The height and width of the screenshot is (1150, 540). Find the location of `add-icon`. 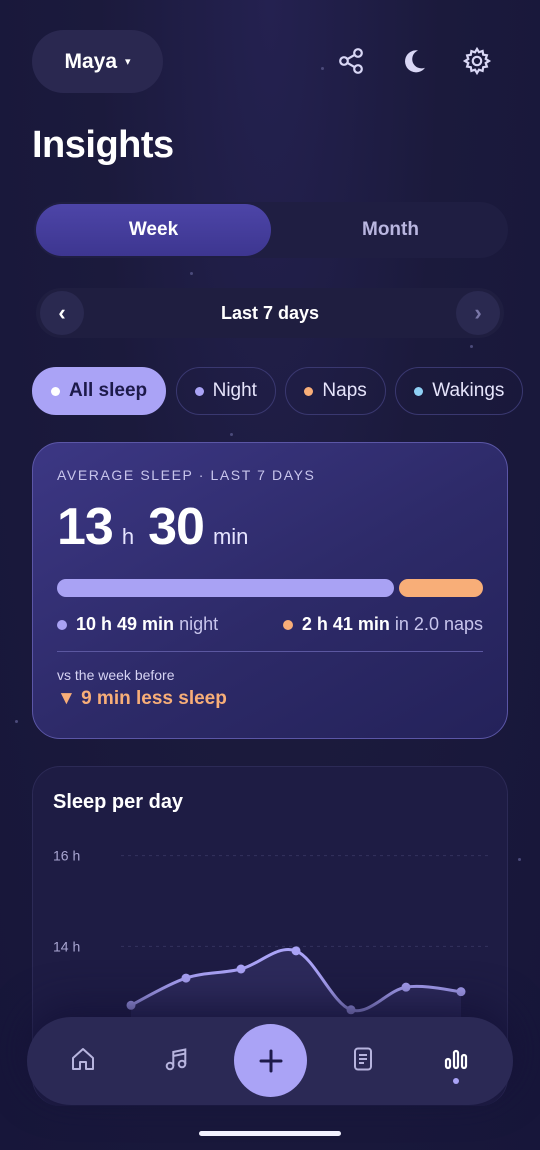

add-icon is located at coordinates (270, 1060).